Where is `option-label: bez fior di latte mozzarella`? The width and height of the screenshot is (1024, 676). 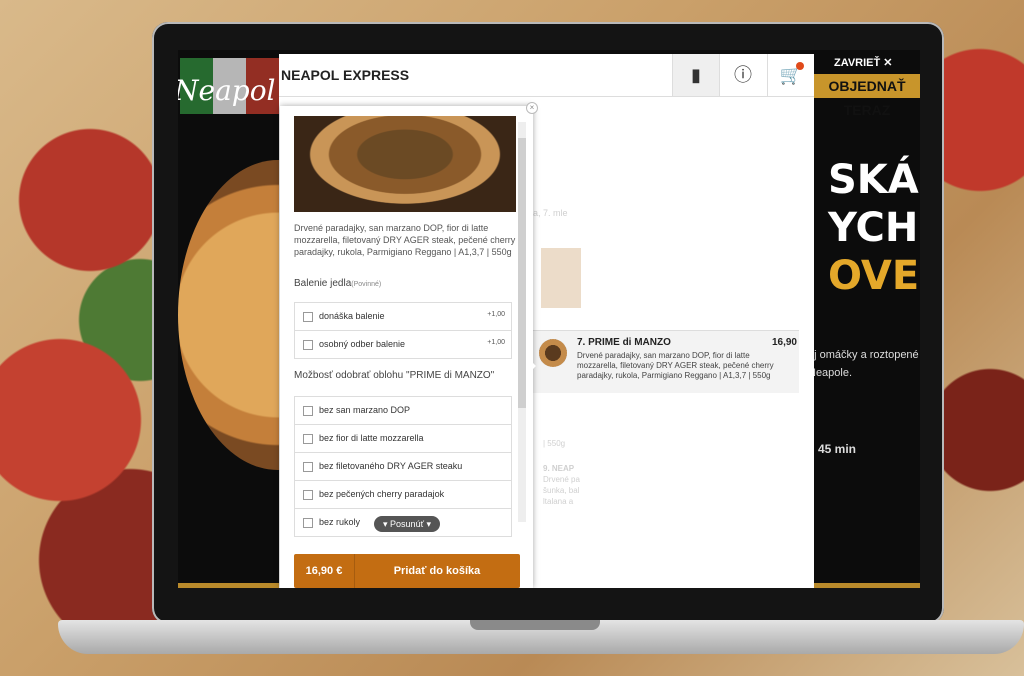 option-label: bez fior di latte mozzarella is located at coordinates (371, 438).